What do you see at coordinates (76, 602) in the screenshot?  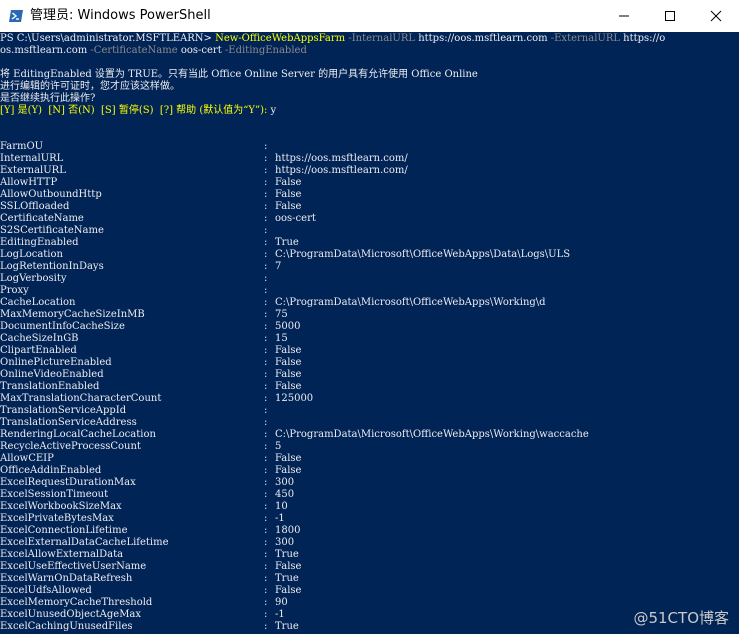 I see `property-name: ExcelMemoryCacheThreshold` at bounding box center [76, 602].